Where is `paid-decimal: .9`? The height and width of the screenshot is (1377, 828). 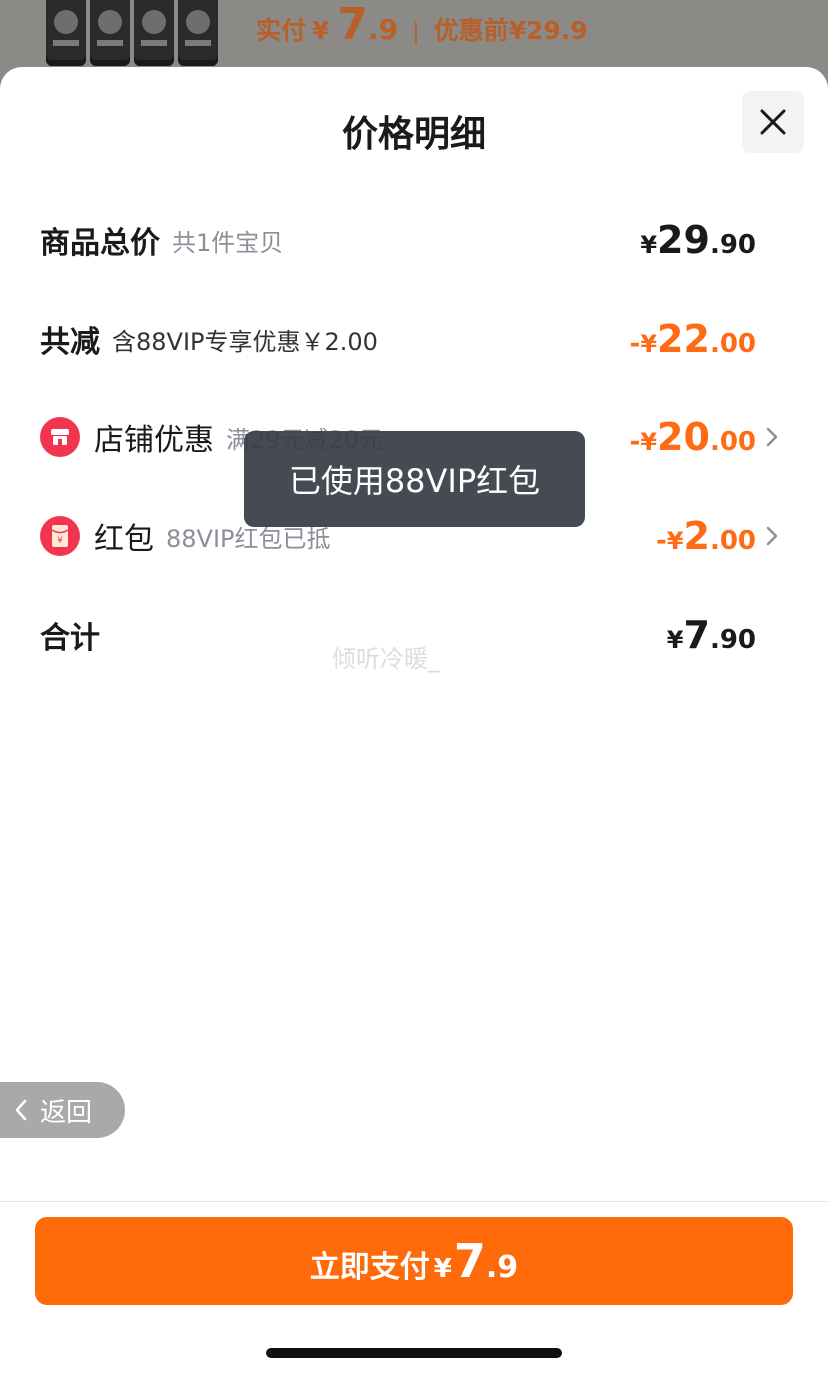 paid-decimal: .9 is located at coordinates (383, 29).